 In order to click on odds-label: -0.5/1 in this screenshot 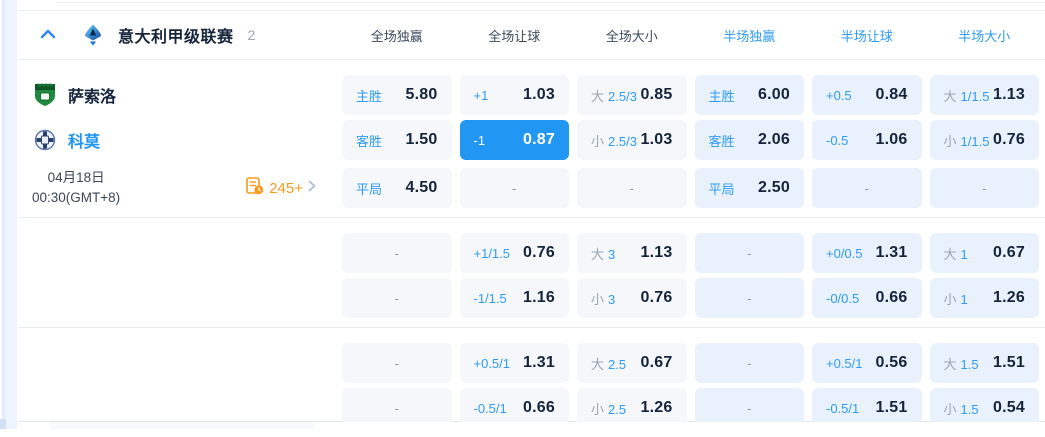, I will do `click(490, 408)`.